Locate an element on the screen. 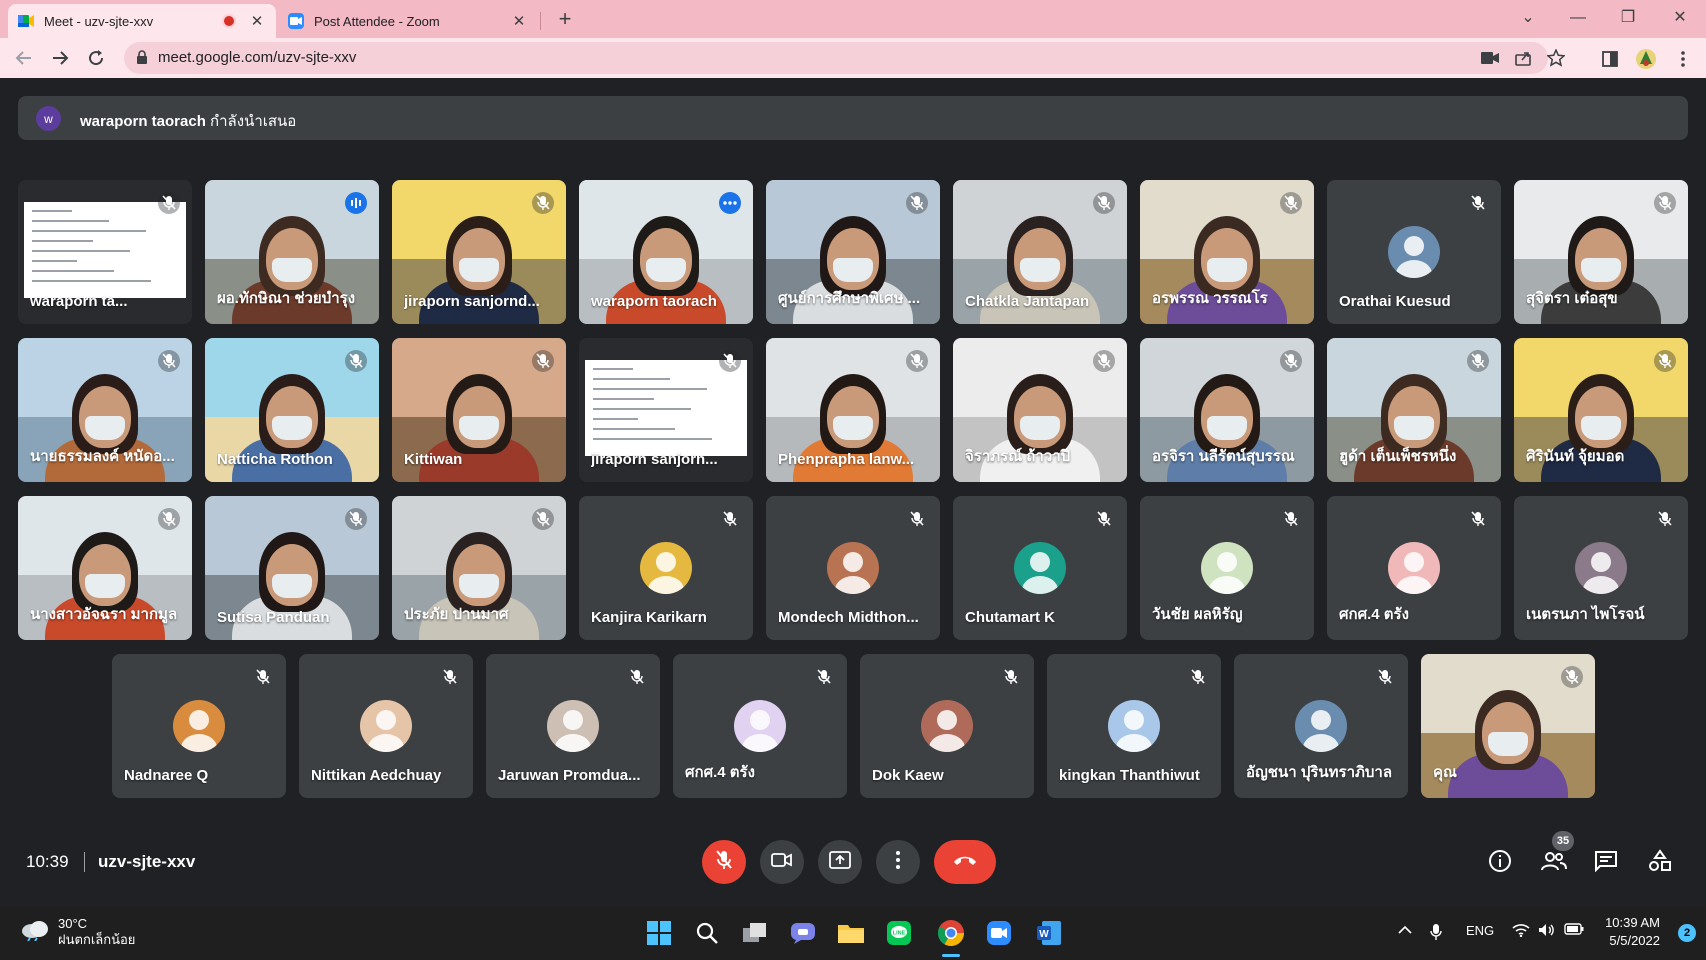 The height and width of the screenshot is (960, 1706). participant-tile: Natticha Rothon is located at coordinates (292, 410).